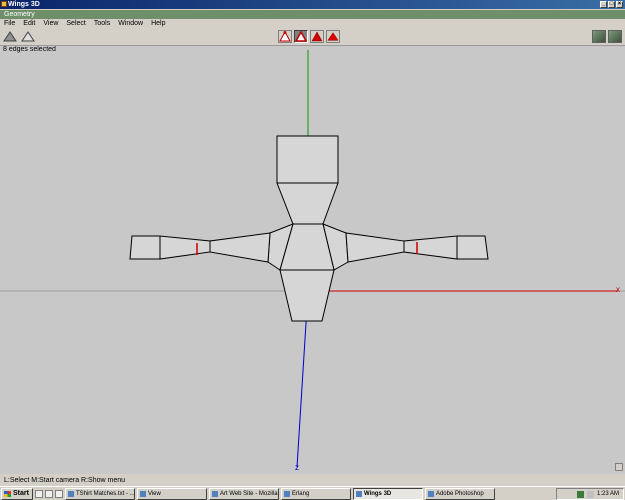 This screenshot has height=500, width=625. What do you see at coordinates (315, 493) in the screenshot?
I see `task-erlang: Erlang` at bounding box center [315, 493].